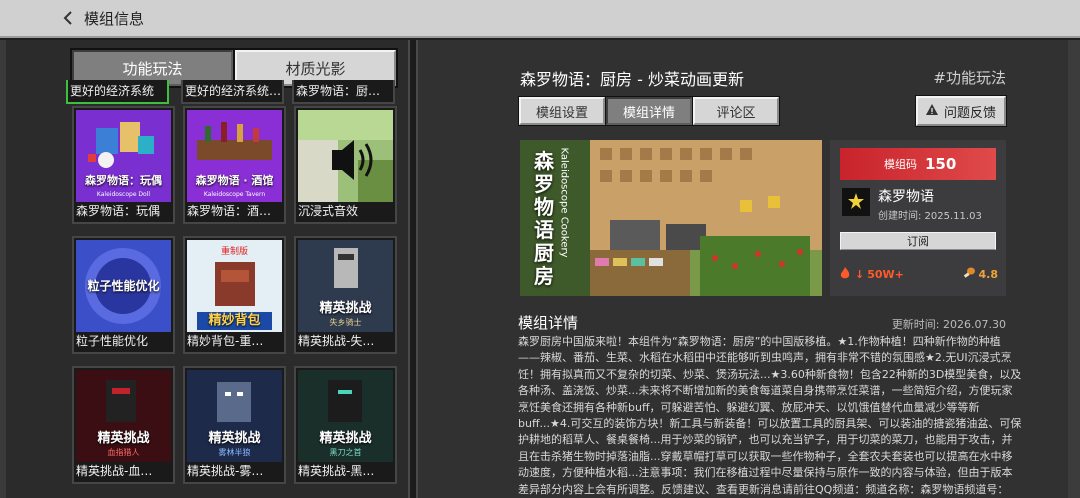 This screenshot has width=1080, height=498. I want to click on thumb-title: 森罗物语 · 酒馆, so click(234, 180).